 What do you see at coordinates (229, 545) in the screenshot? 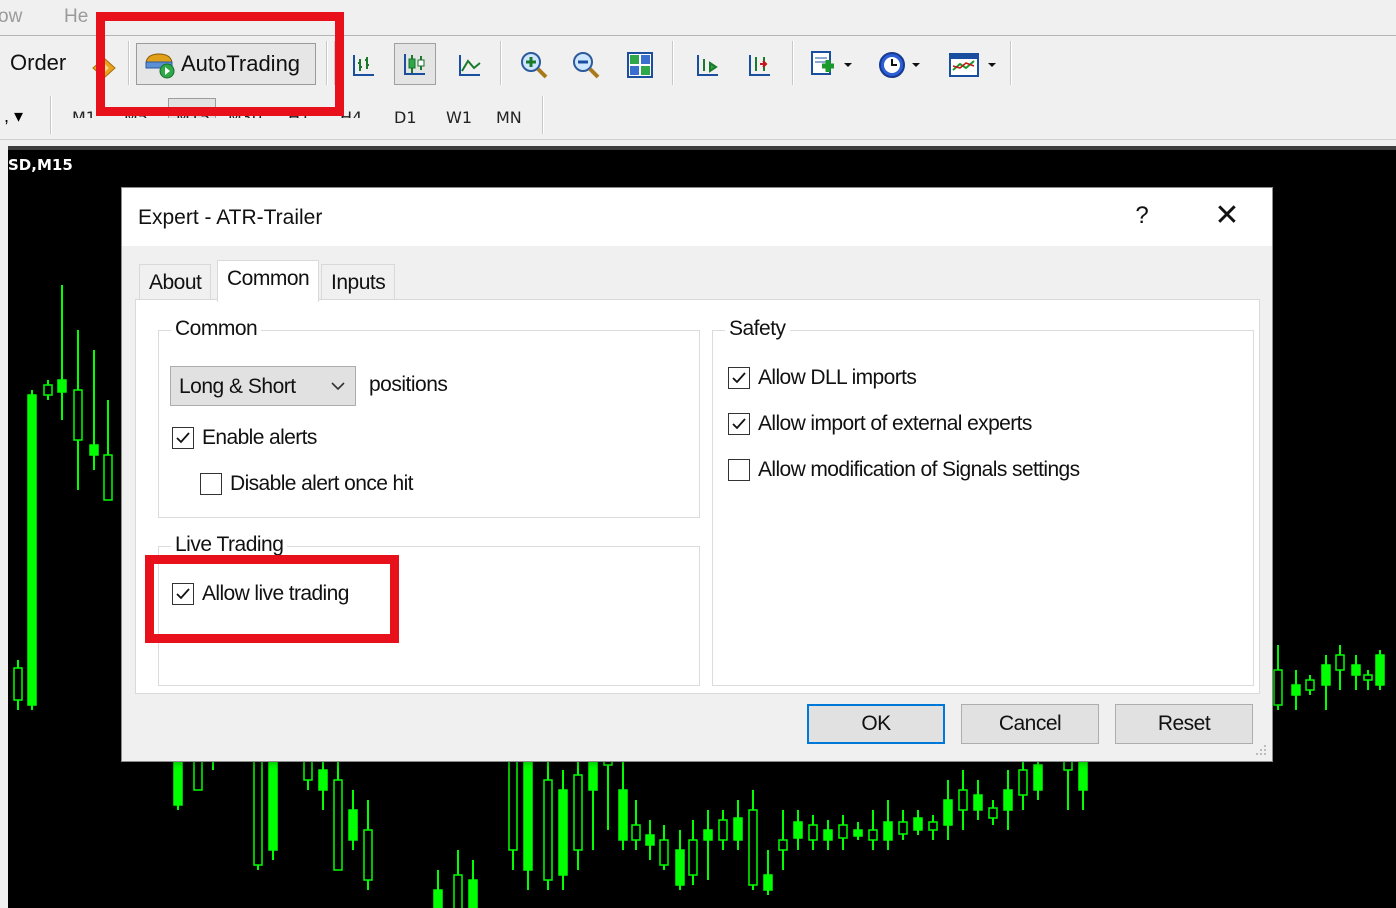
I see `live-trading-group-title: Live Trading` at bounding box center [229, 545].